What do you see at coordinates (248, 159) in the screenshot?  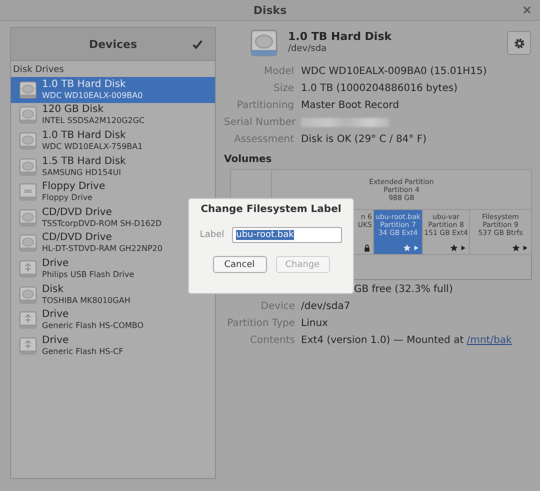 I see `section-heading: Volumes` at bounding box center [248, 159].